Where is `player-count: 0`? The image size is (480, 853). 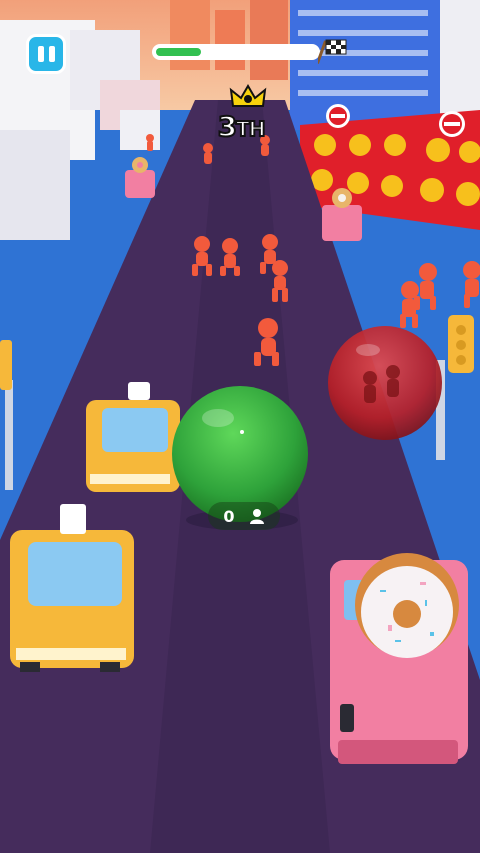
player-count: 0 is located at coordinates (229, 516).